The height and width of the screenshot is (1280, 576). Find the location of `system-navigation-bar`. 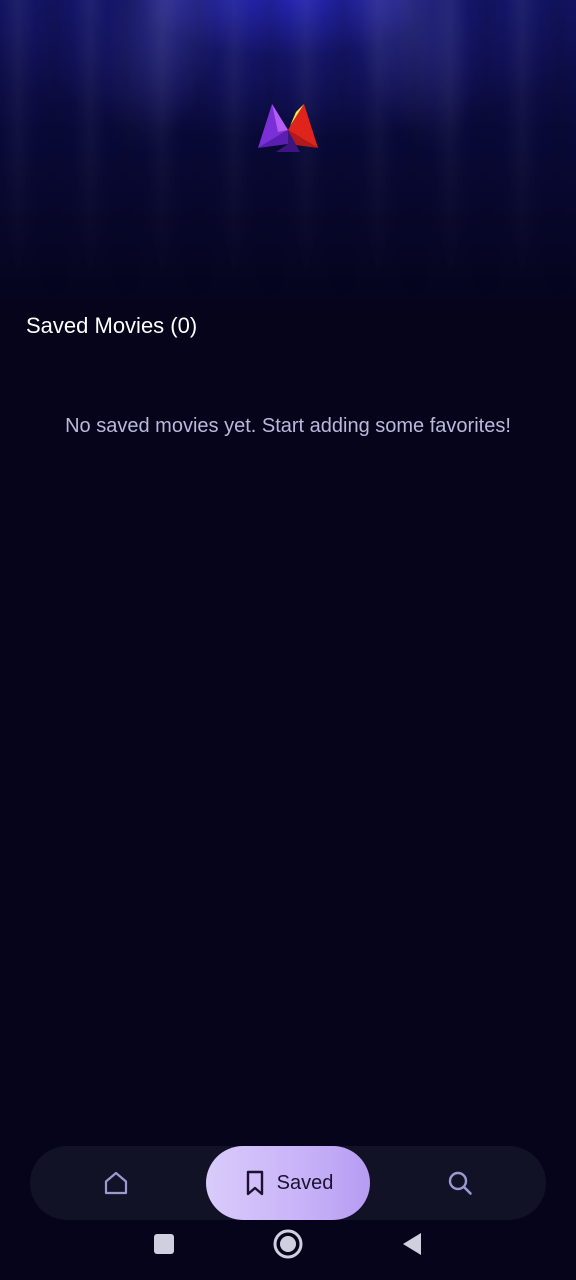

system-navigation-bar is located at coordinates (288, 1251).